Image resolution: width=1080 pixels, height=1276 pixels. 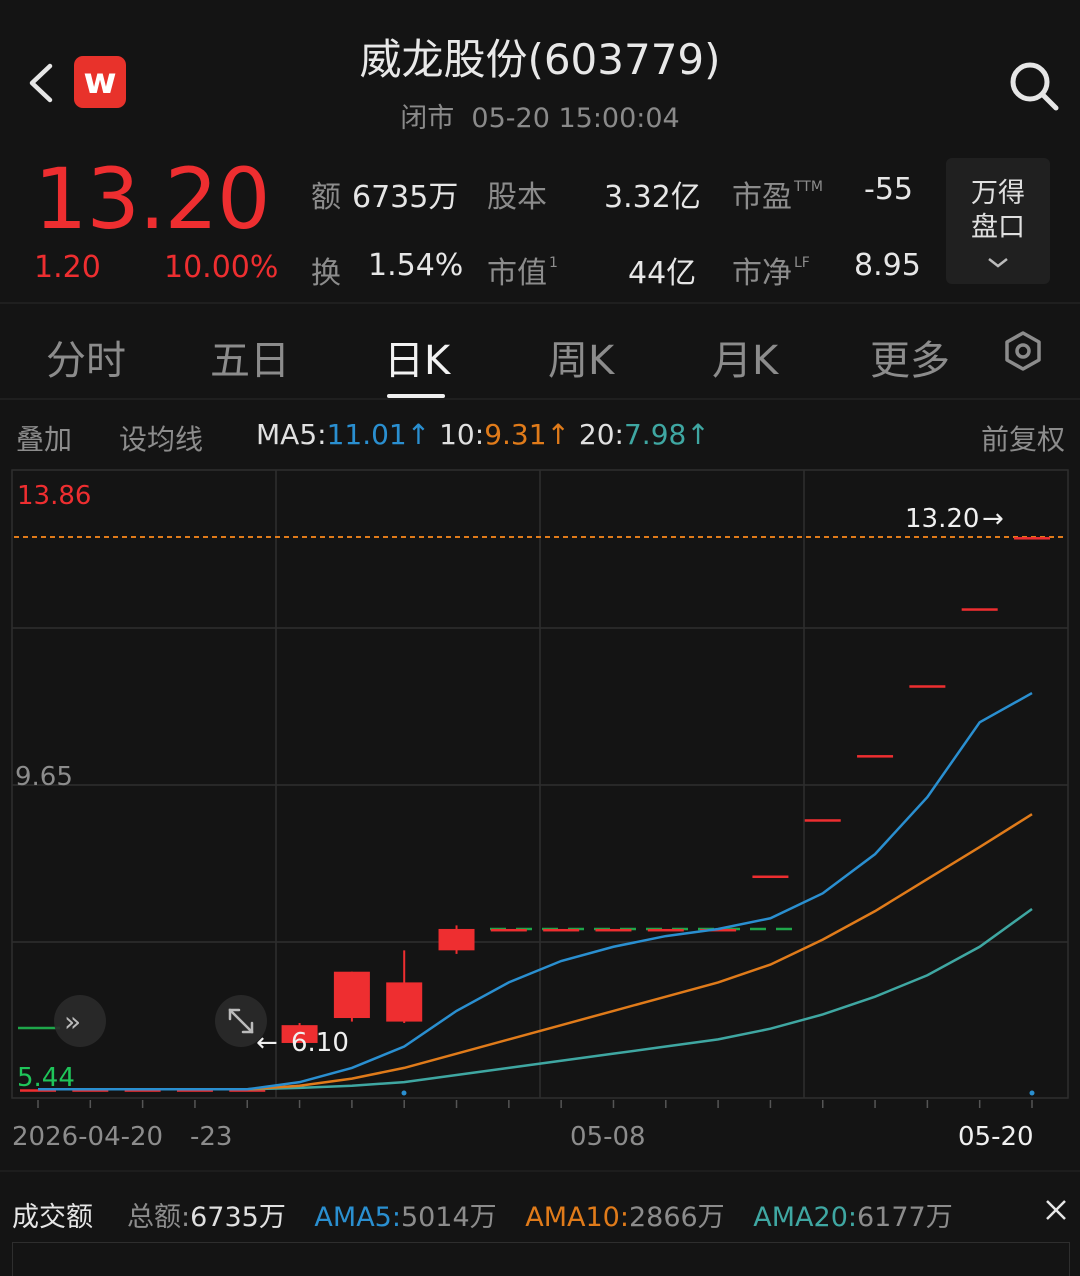 What do you see at coordinates (1023, 438) in the screenshot?
I see `adjustment-button: 前复权` at bounding box center [1023, 438].